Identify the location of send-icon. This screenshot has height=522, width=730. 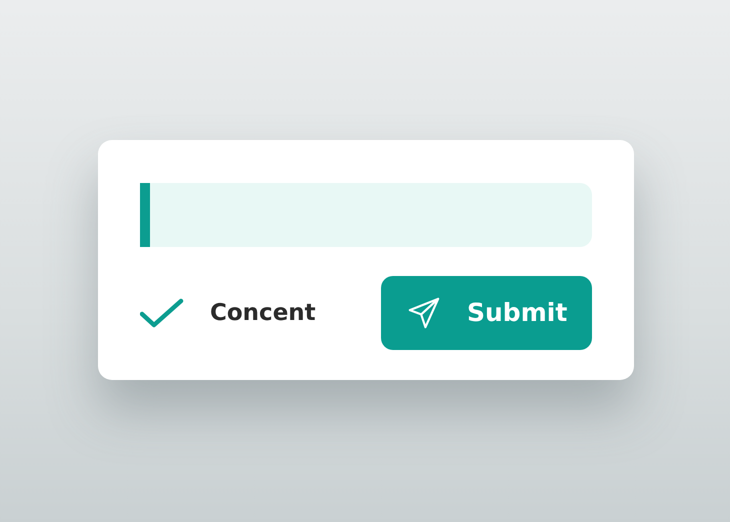
(424, 313).